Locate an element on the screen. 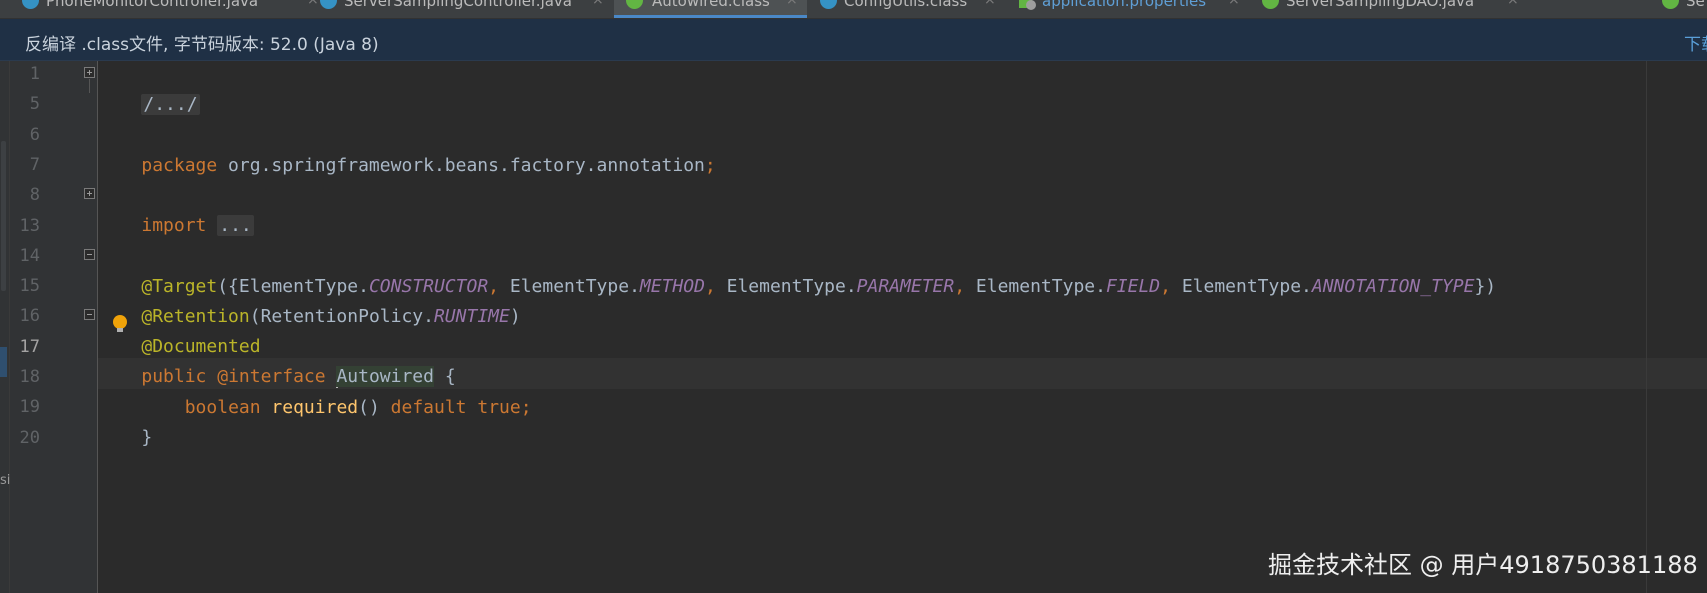  folded-comment: /.../ is located at coordinates (170, 104).